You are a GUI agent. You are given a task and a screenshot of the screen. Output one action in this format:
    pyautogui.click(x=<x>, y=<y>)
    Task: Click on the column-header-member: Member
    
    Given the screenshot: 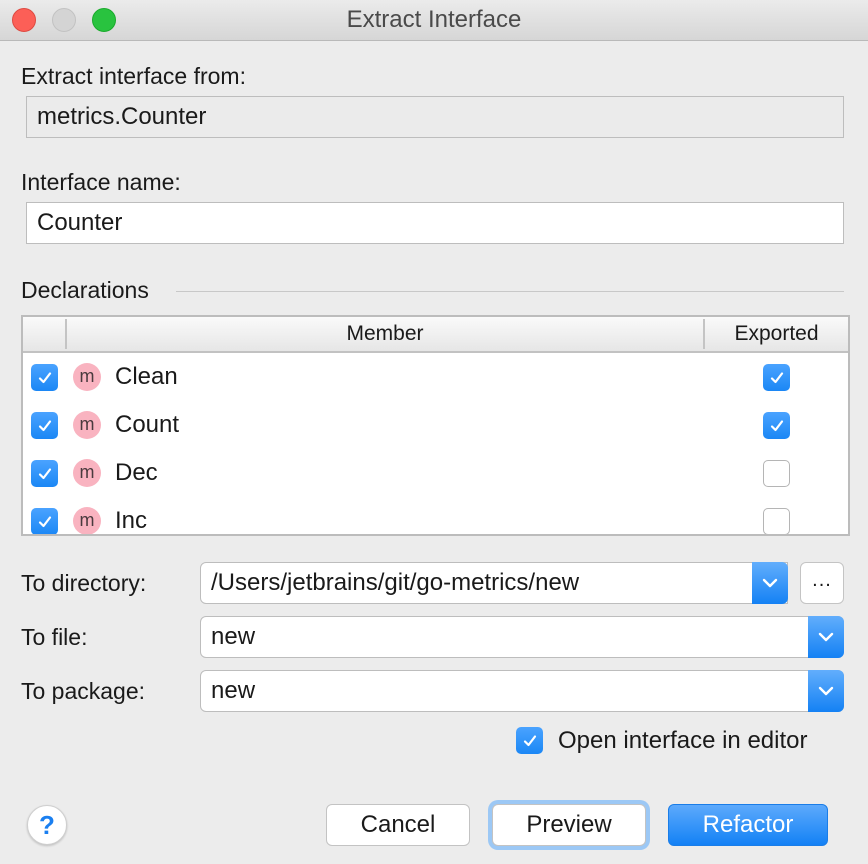 What is the action you would take?
    pyautogui.click(x=385, y=334)
    